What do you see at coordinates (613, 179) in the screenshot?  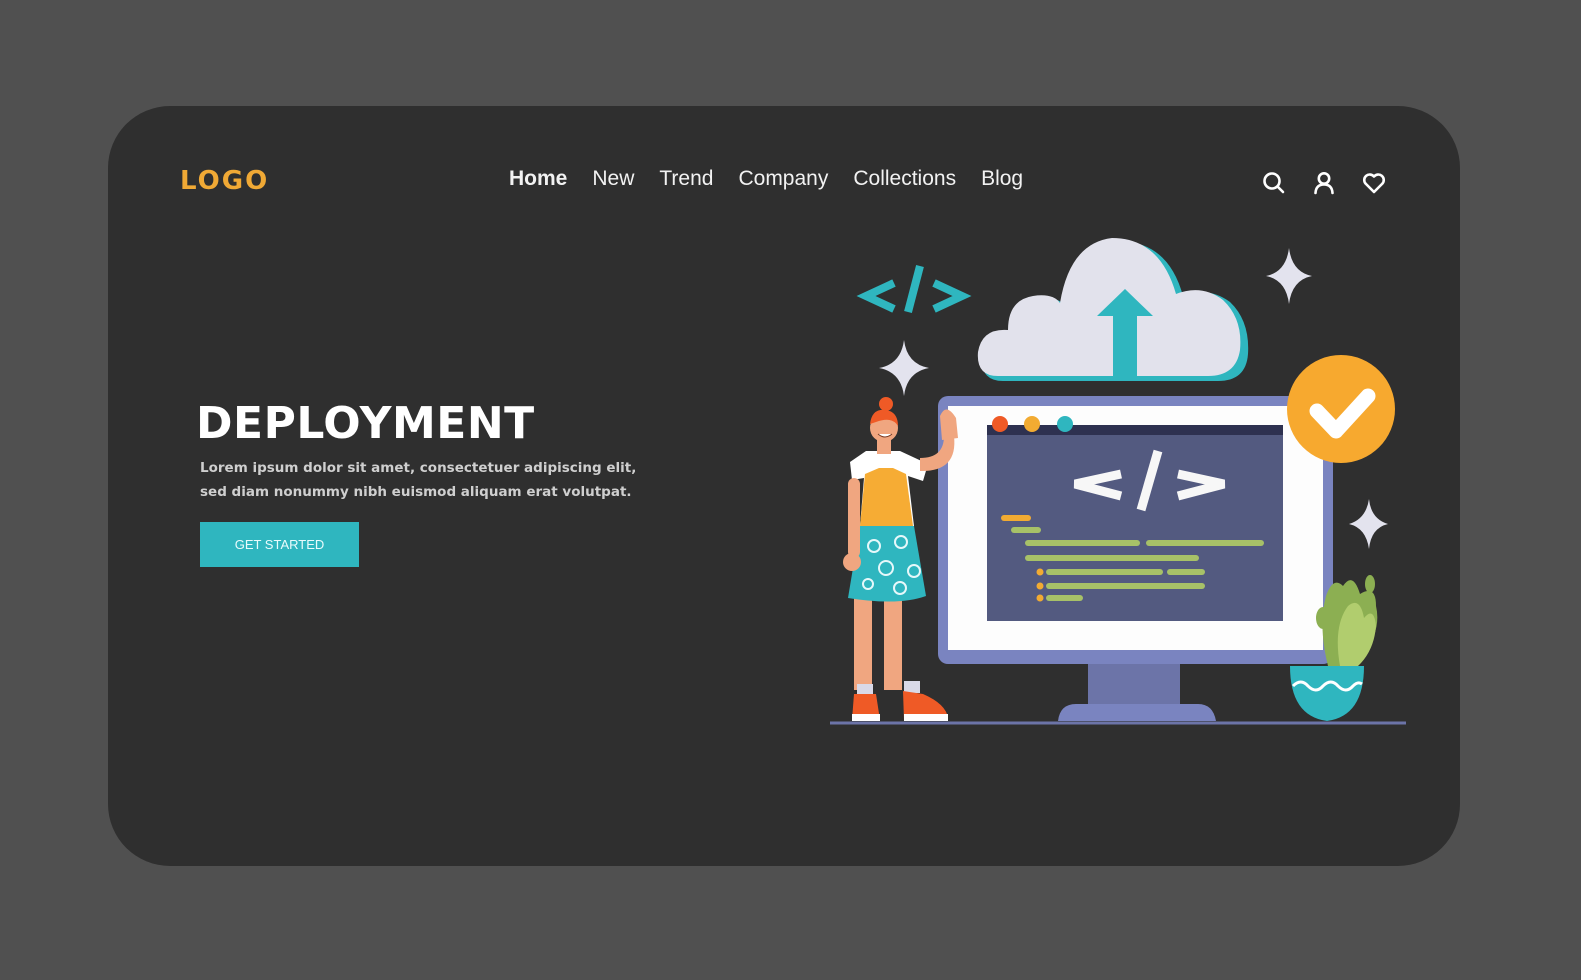 I see `nav-new: New` at bounding box center [613, 179].